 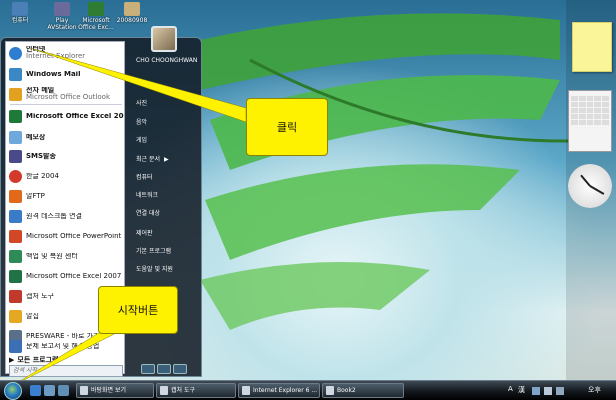 I want to click on quicklaunch-ie-icon, so click(x=35, y=390).